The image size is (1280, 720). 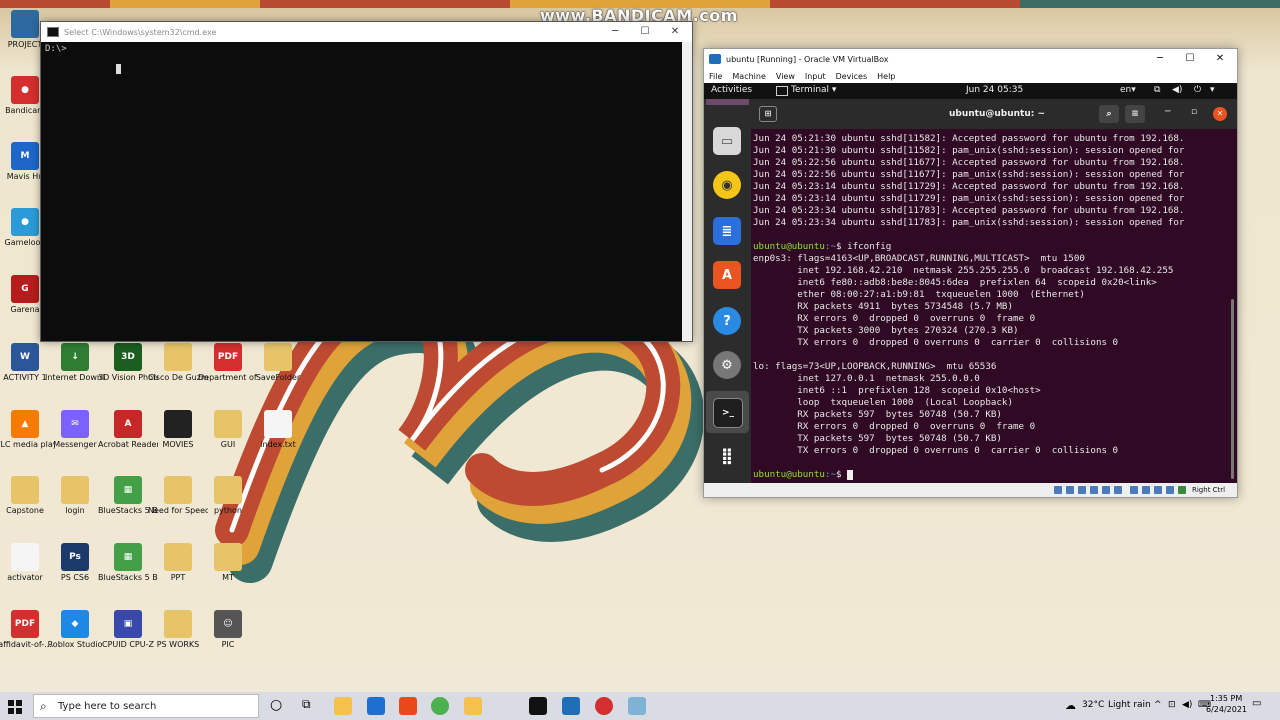 What do you see at coordinates (276, 705) in the screenshot?
I see `cortana-icon: ○` at bounding box center [276, 705].